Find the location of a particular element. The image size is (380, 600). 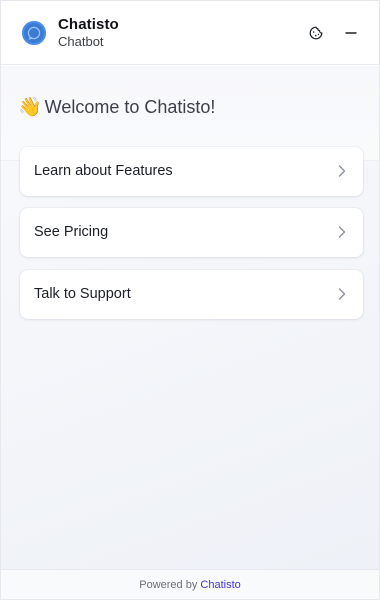

cookie-icon is located at coordinates (316, 33).